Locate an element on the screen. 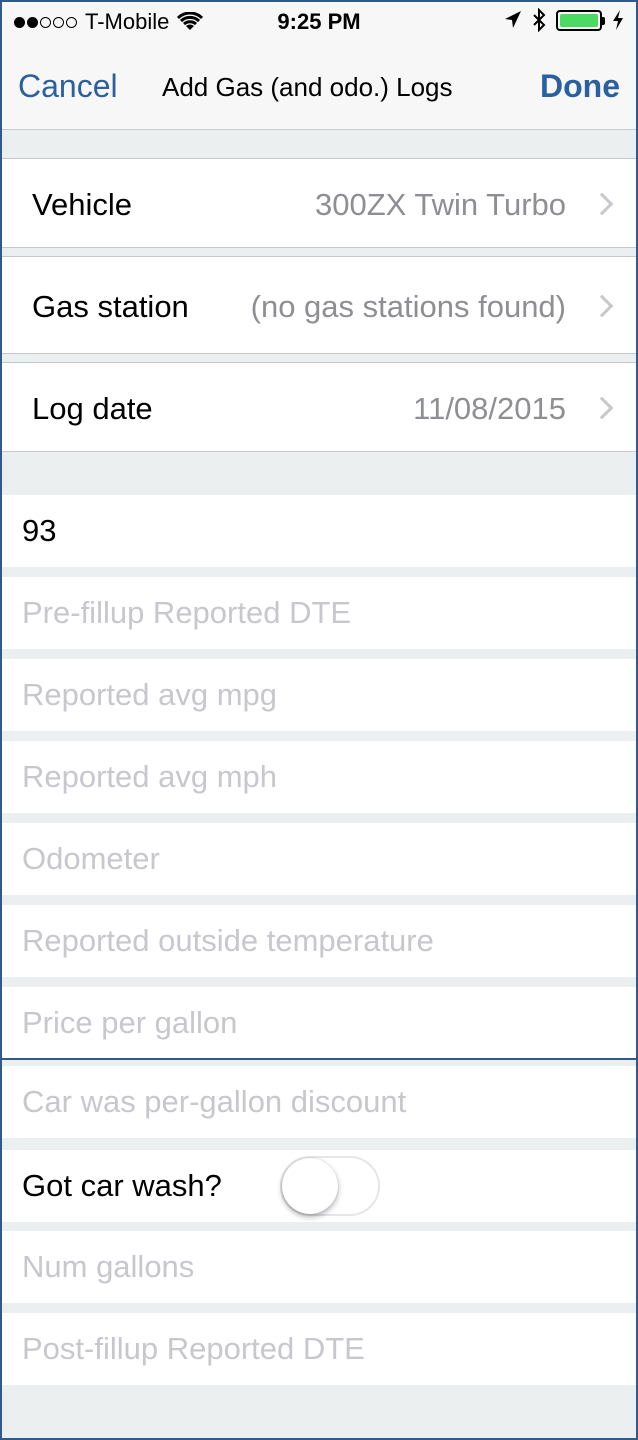  discount-field: Car was per-gallon discount is located at coordinates (319, 1102).